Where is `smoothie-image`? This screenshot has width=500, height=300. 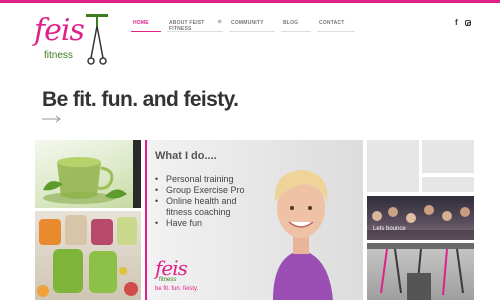 smoothie-image is located at coordinates (88, 255).